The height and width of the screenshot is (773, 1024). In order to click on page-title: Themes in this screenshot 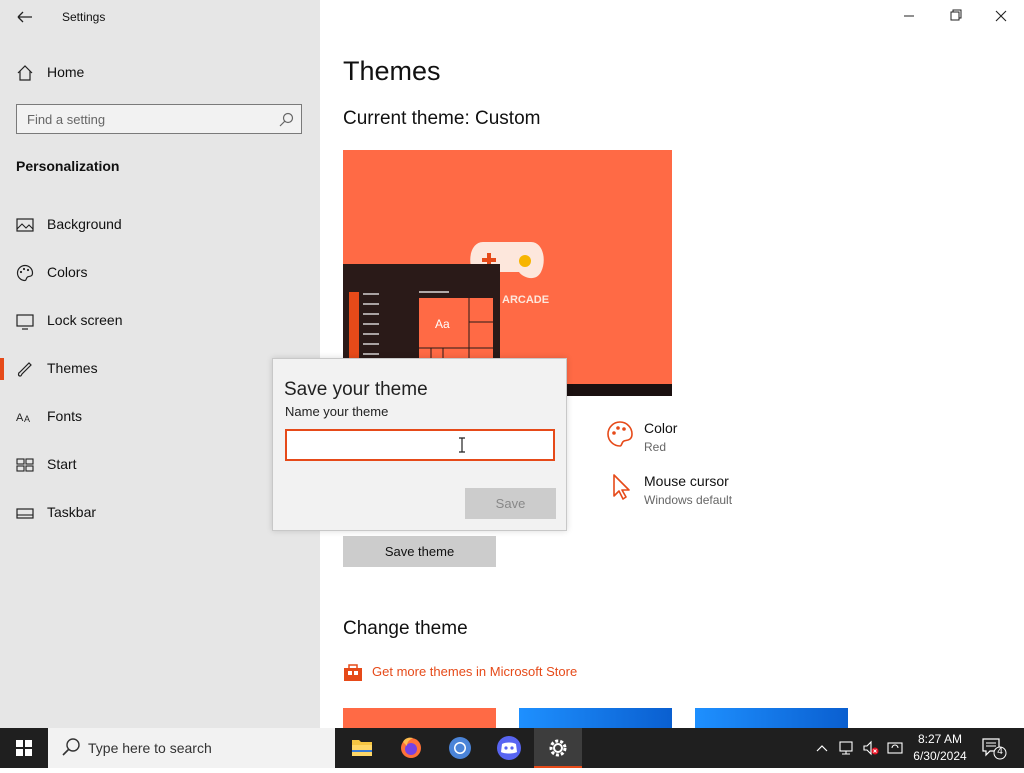, I will do `click(392, 71)`.